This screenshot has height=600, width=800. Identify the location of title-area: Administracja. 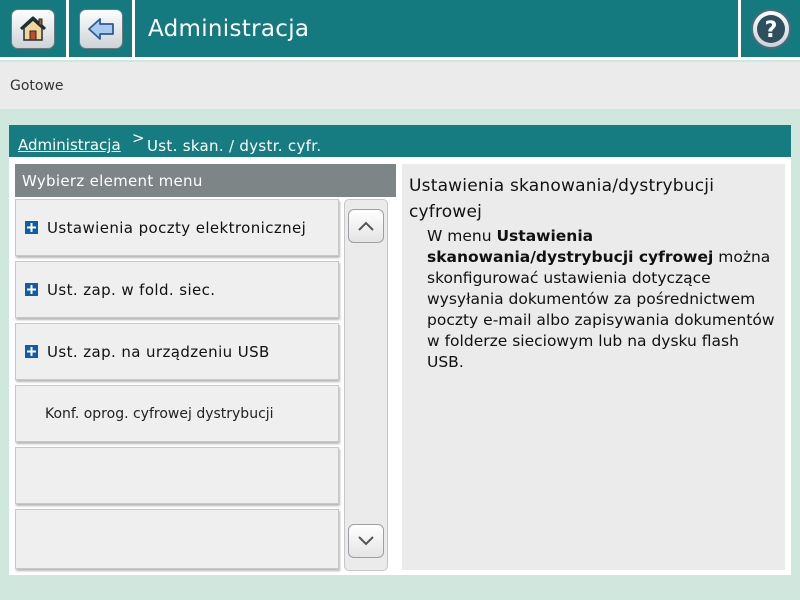
(436, 28).